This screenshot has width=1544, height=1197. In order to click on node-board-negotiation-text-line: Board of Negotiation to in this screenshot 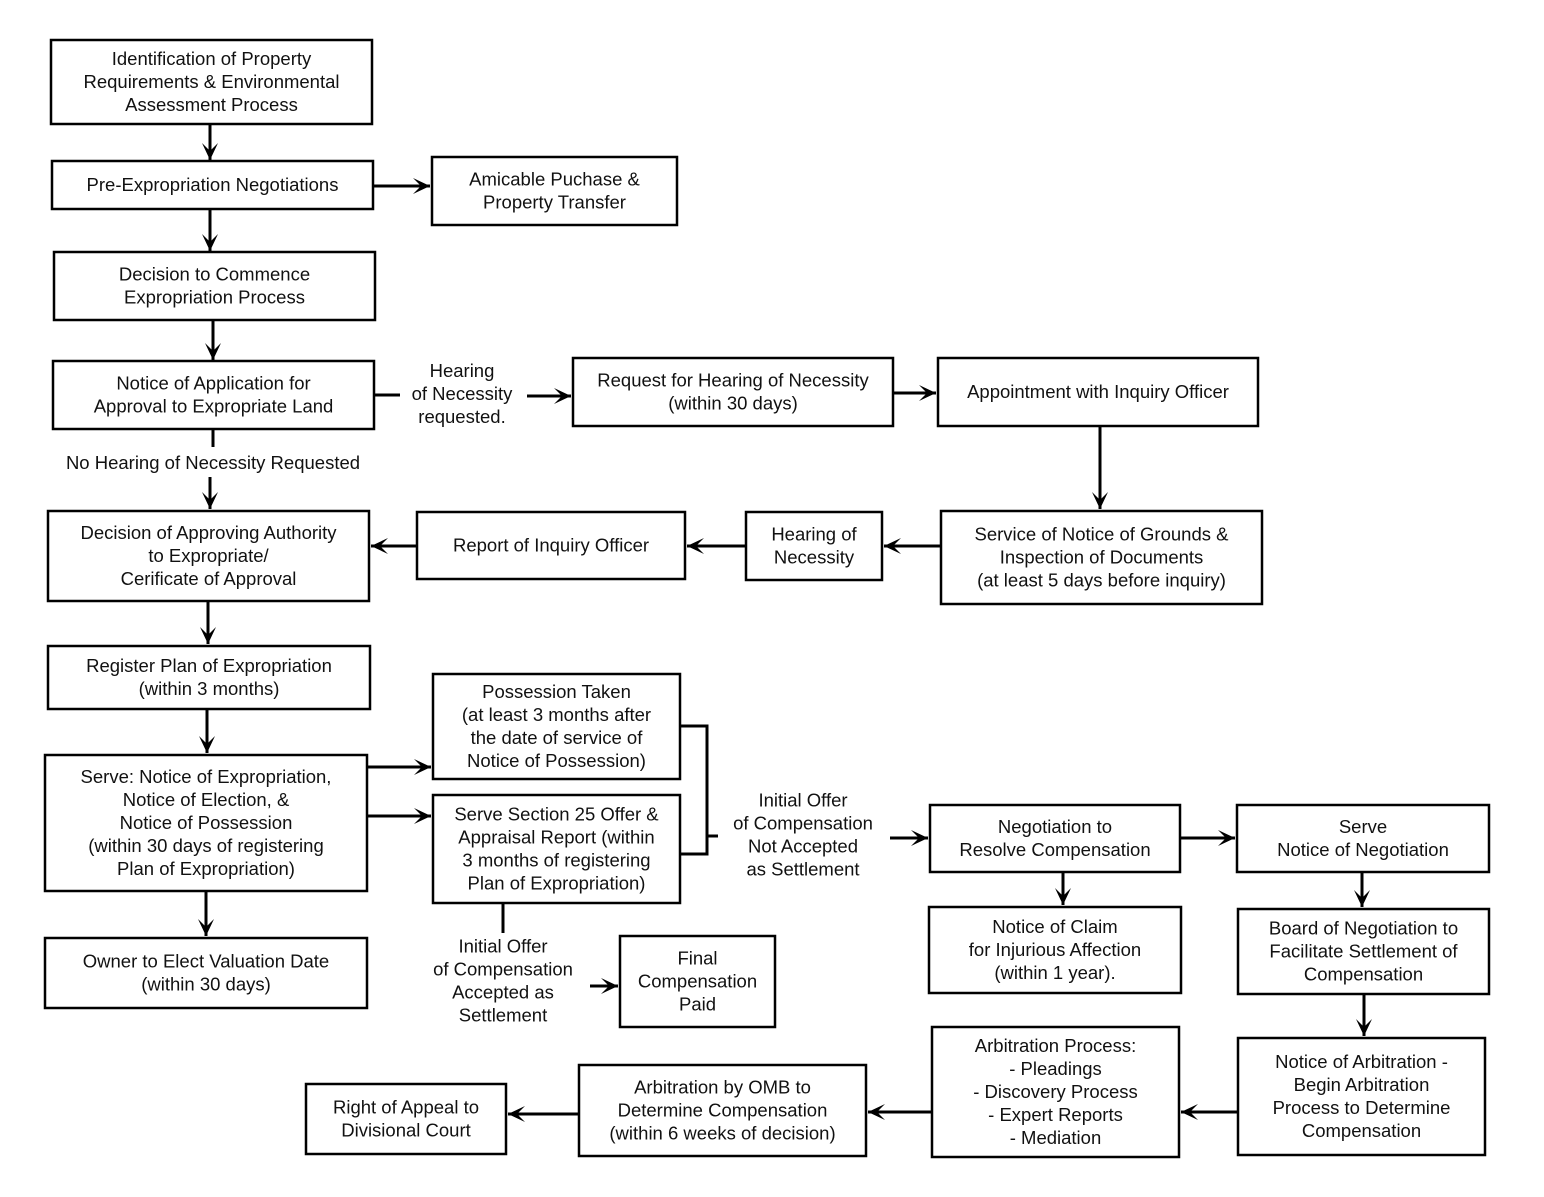, I will do `click(1363, 928)`.